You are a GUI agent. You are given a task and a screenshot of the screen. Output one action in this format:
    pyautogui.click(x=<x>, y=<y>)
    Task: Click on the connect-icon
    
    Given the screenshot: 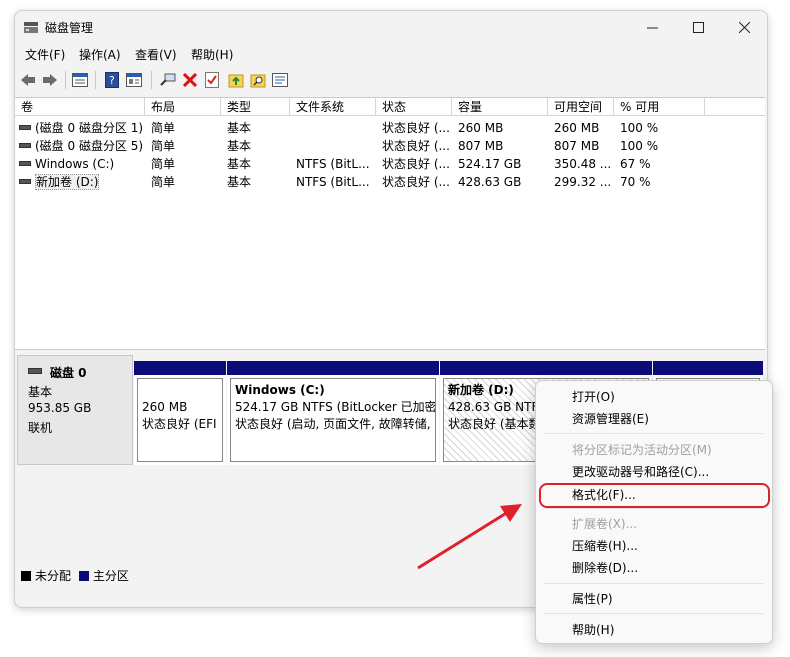 What is the action you would take?
    pyautogui.click(x=168, y=79)
    